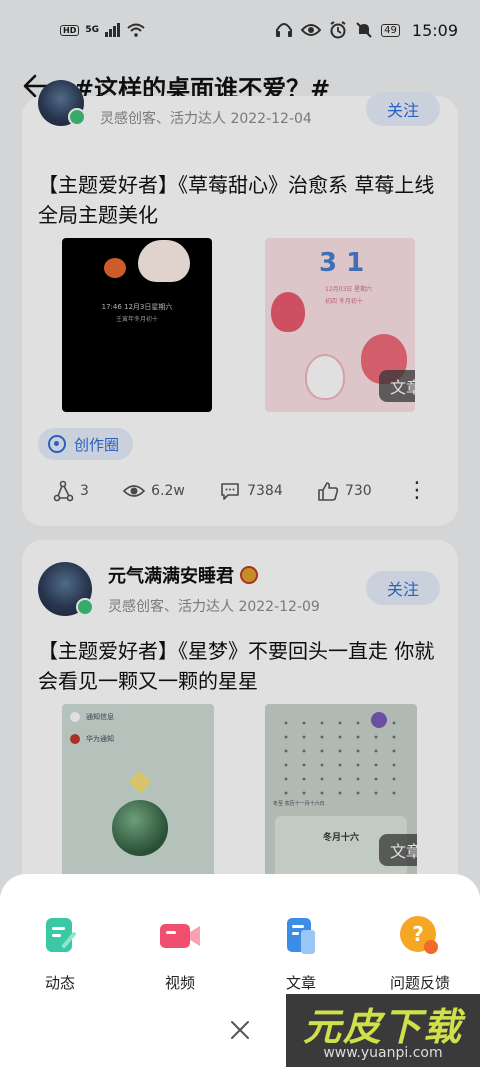 The width and height of the screenshot is (480, 1067). What do you see at coordinates (180, 953) in the screenshot?
I see `publish-video-button: 视频` at bounding box center [180, 953].